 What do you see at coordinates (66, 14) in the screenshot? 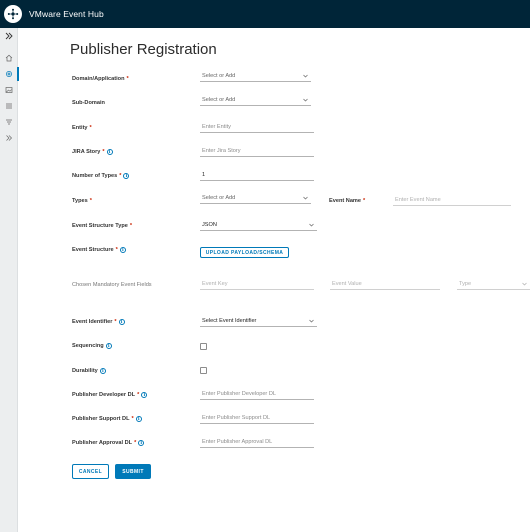
I see `app-title: VMware Event Hub` at bounding box center [66, 14].